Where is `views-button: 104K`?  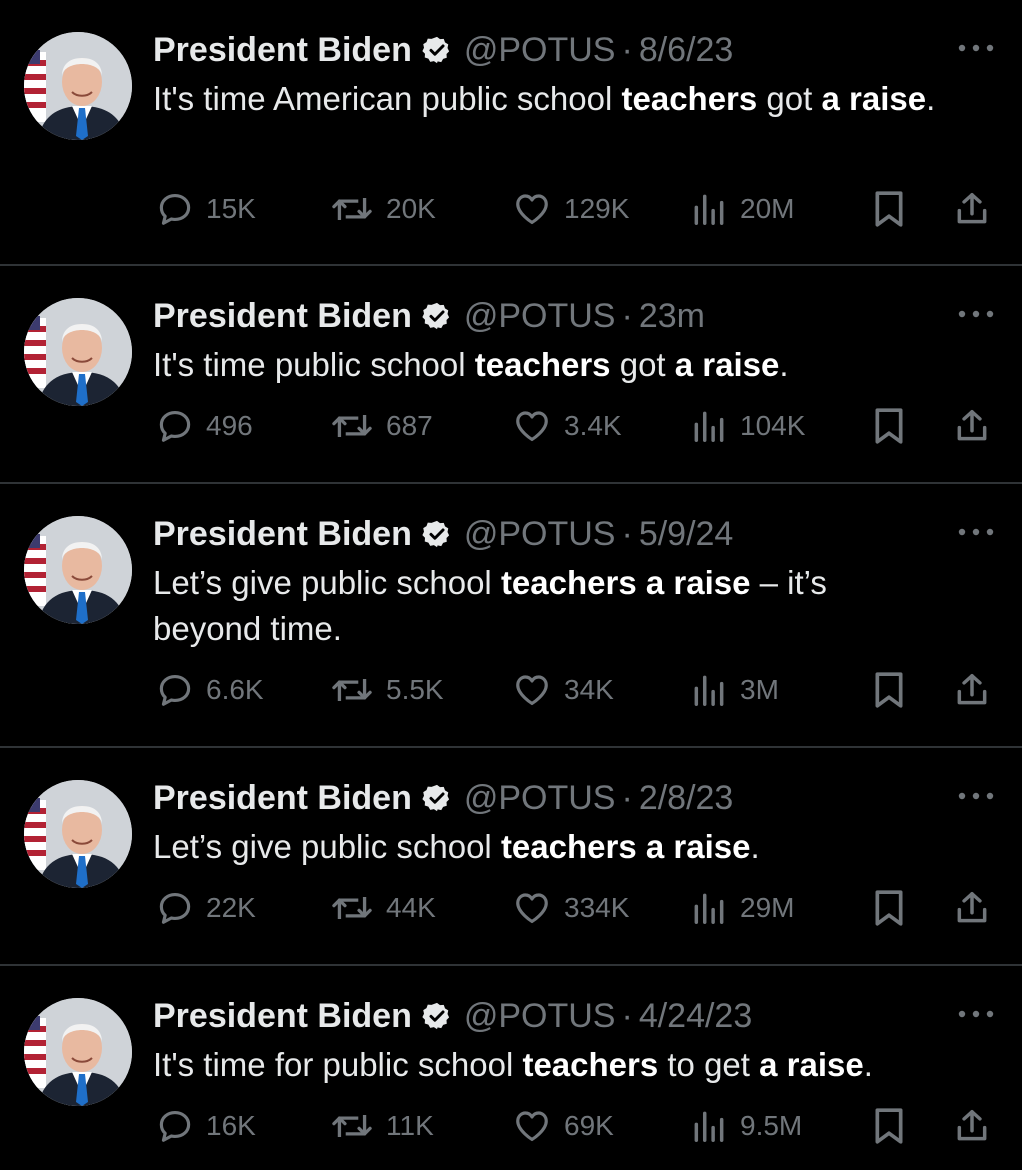 views-button: 104K is located at coordinates (747, 426).